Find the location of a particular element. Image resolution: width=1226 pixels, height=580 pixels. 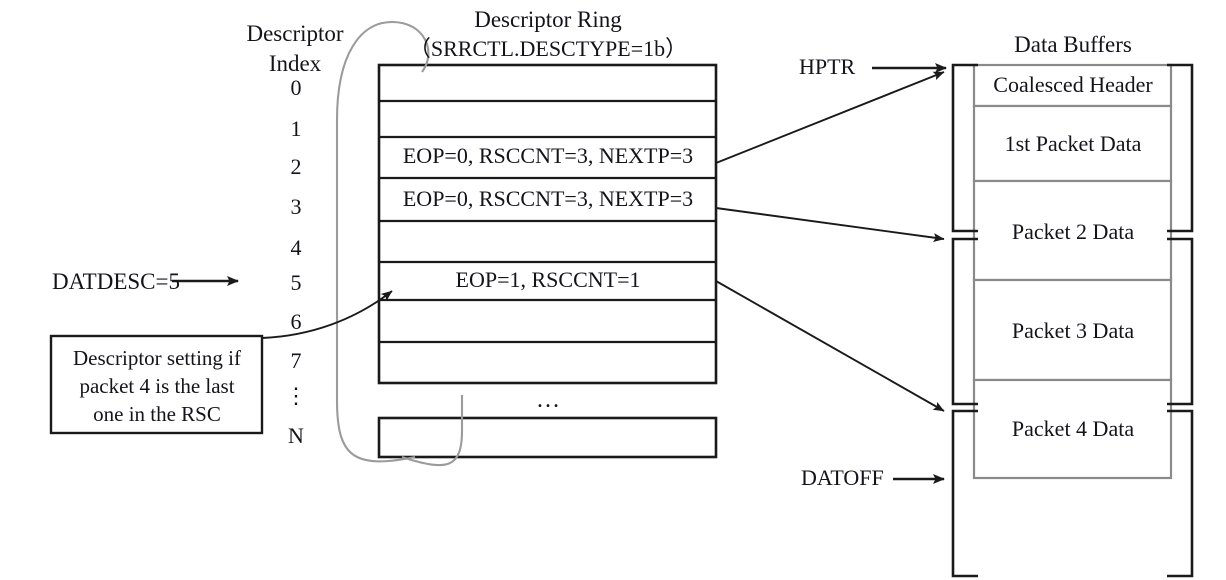

ring-to-buffer-connectors is located at coordinates (830, 241).